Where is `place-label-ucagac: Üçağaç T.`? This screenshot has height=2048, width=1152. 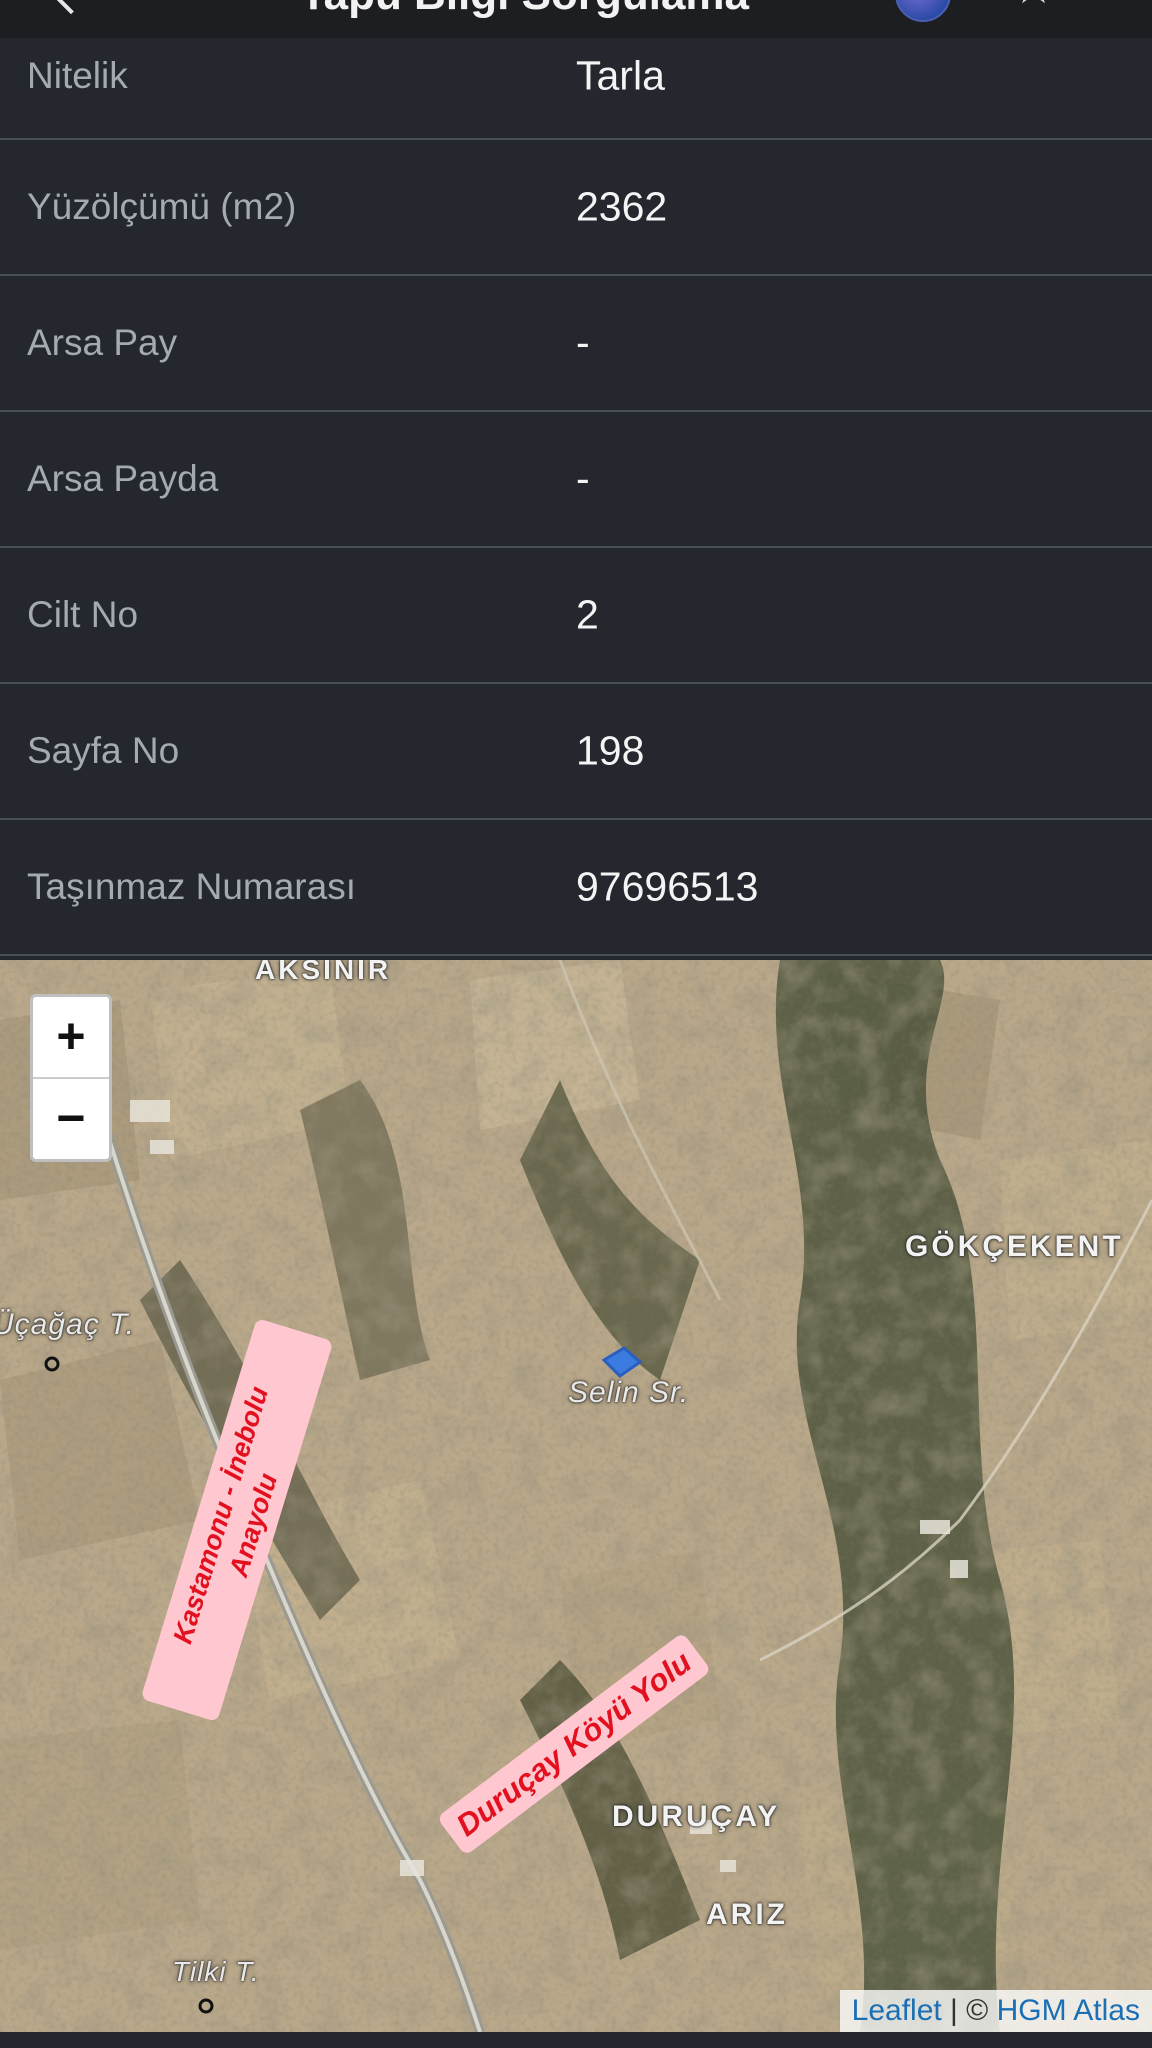
place-label-ucagac: Üçağaç T. is located at coordinates (67, 1324).